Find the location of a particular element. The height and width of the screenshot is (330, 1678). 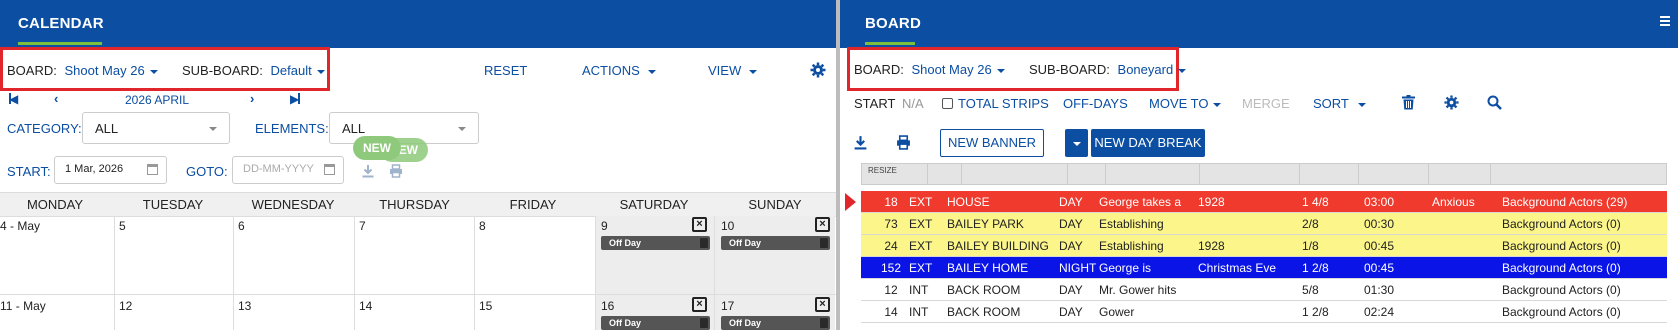

resize-handle: RESIZE is located at coordinates (882, 170).